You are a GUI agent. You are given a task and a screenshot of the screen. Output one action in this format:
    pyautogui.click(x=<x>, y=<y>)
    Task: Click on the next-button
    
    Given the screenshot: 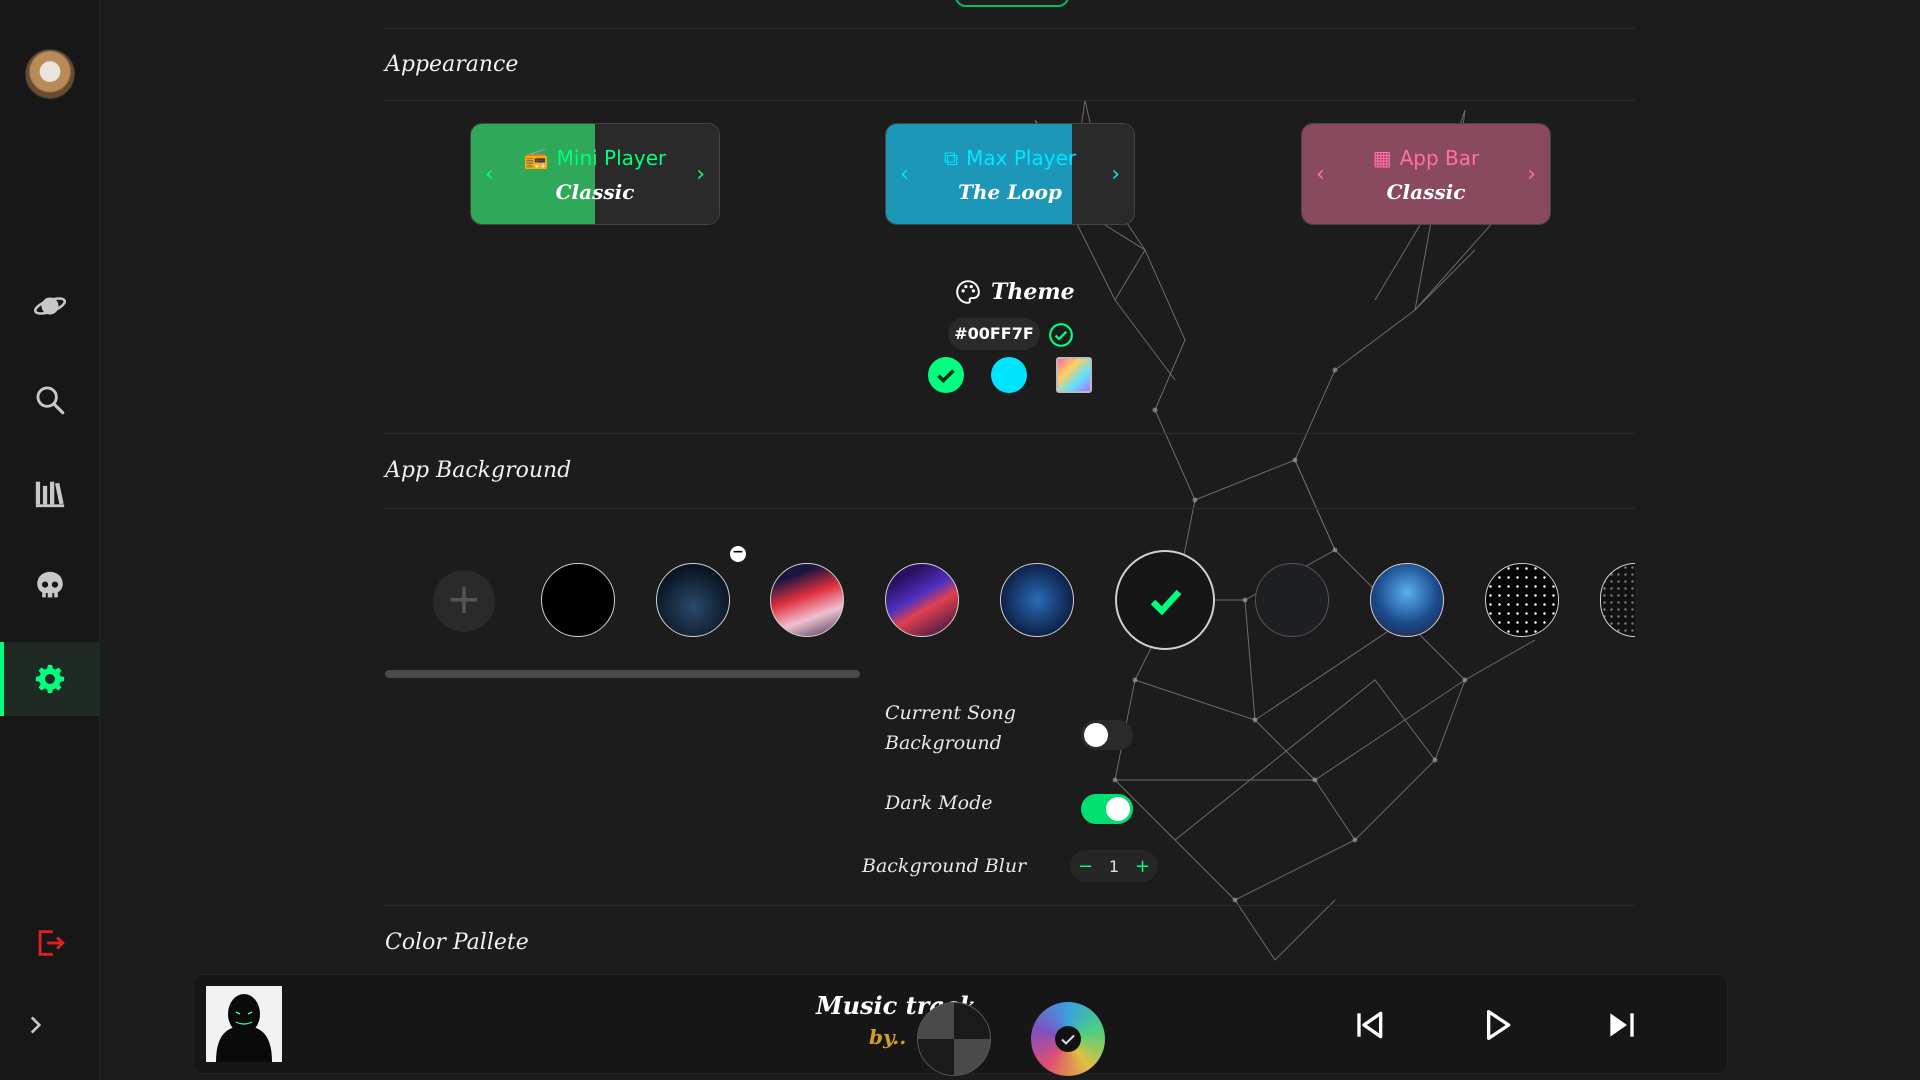 What is the action you would take?
    pyautogui.click(x=1622, y=1025)
    